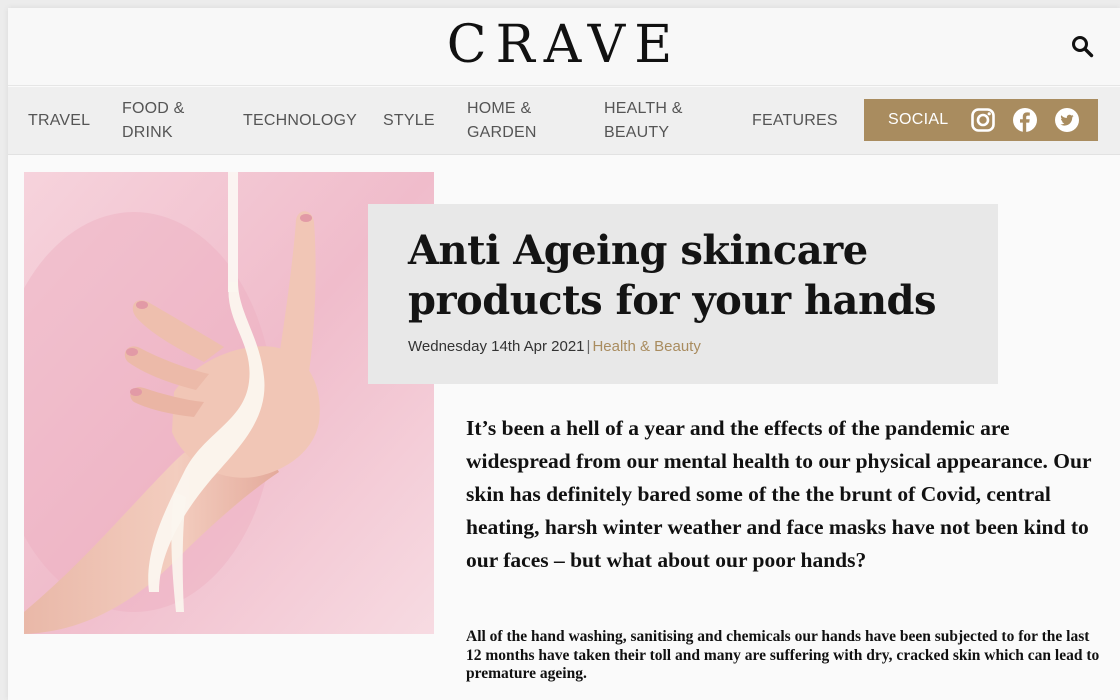 The height and width of the screenshot is (700, 1120). What do you see at coordinates (918, 119) in the screenshot?
I see `social-label: SOCIAL` at bounding box center [918, 119].